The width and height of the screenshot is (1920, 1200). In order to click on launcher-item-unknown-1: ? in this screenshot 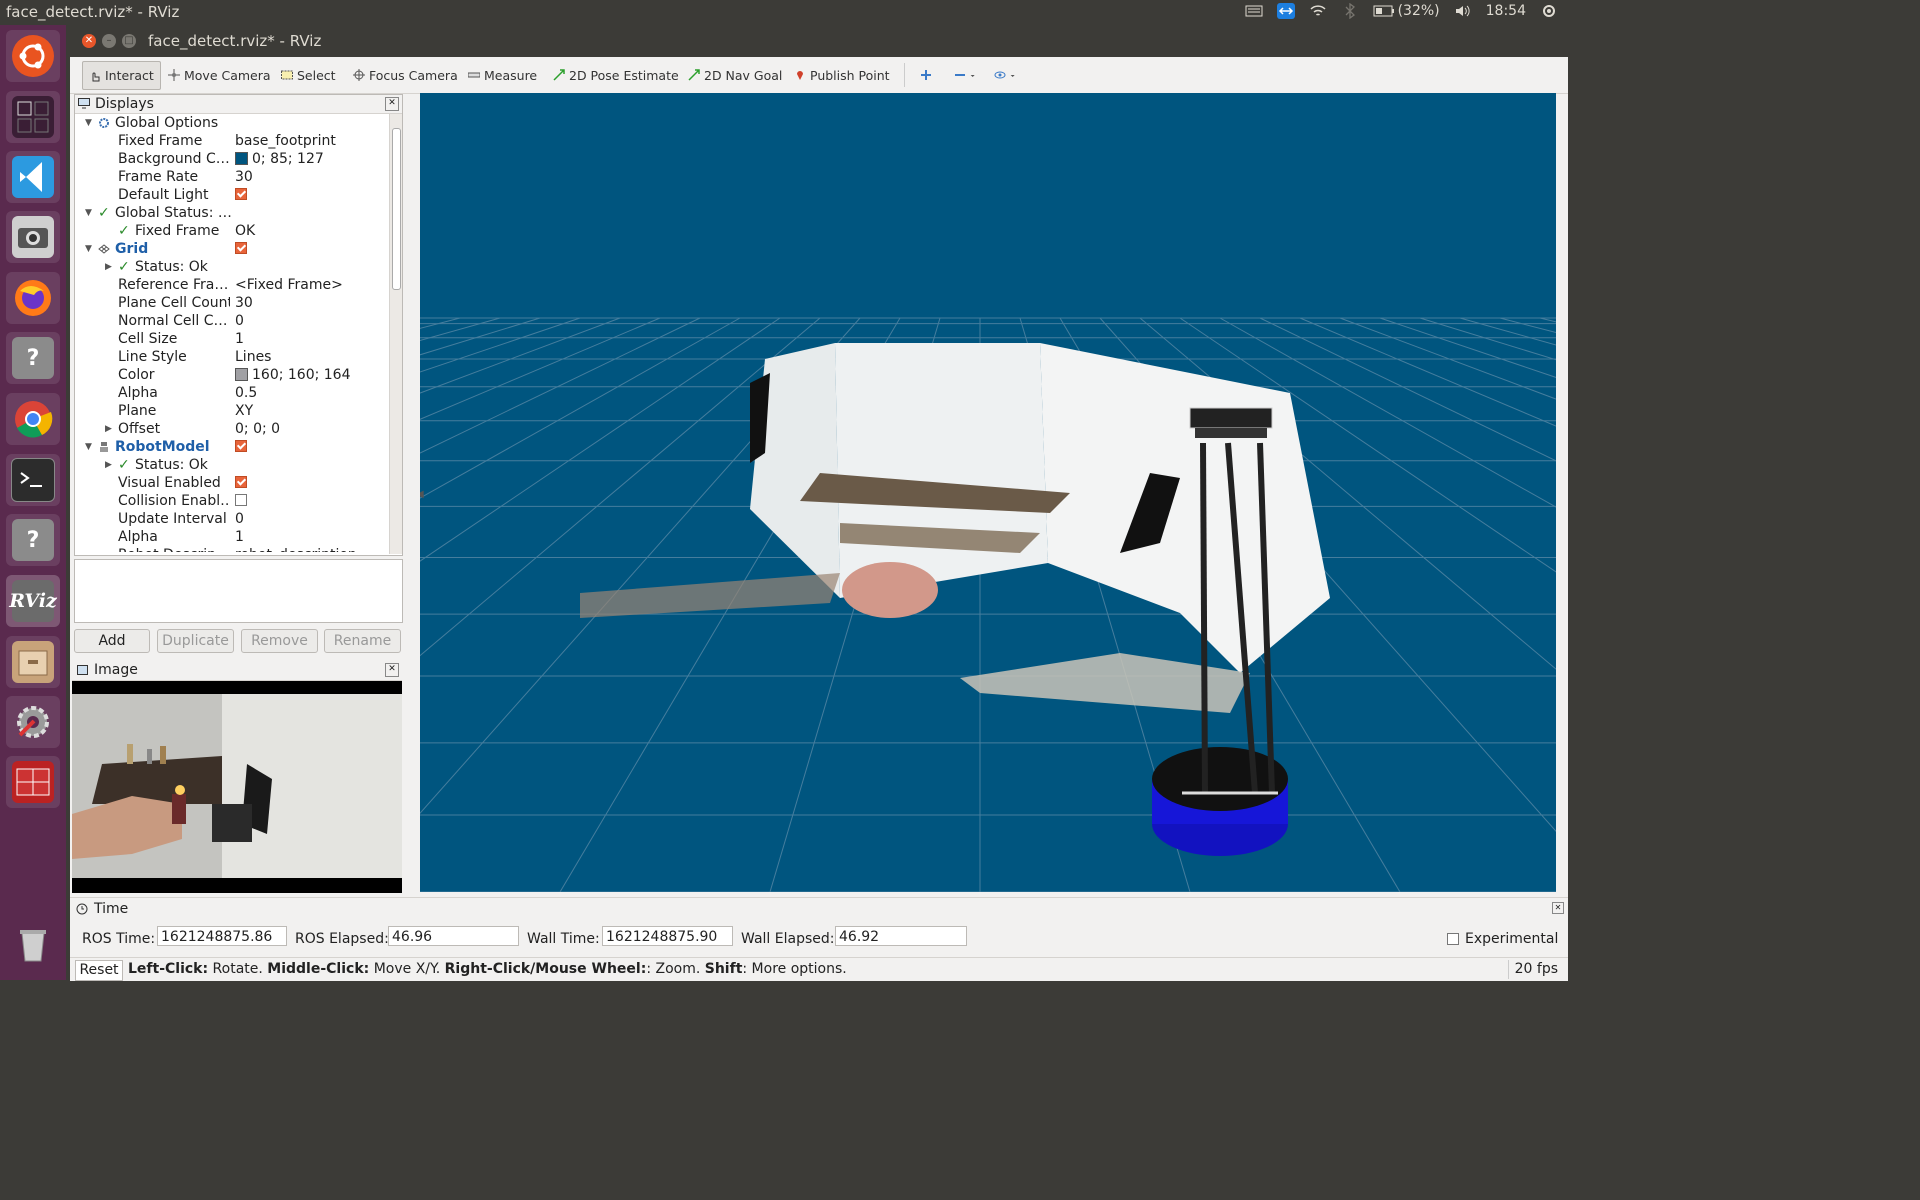, I will do `click(33, 358)`.